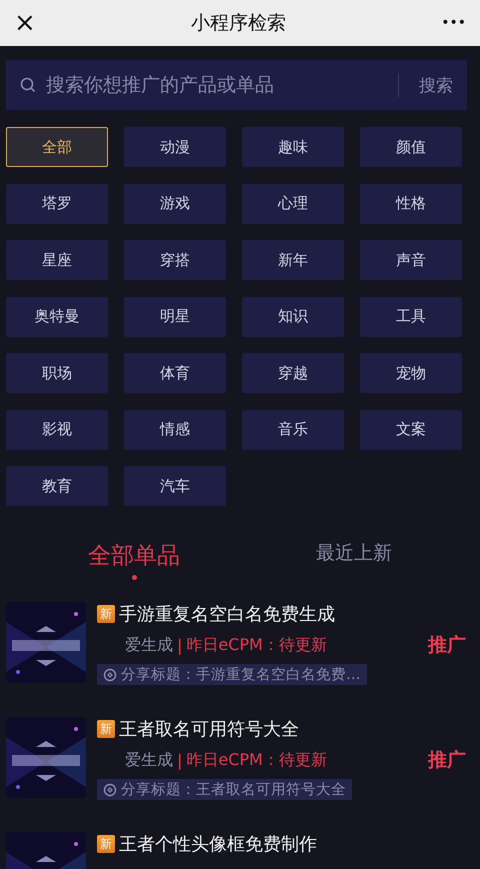 This screenshot has width=480, height=869. I want to click on category-button: 知识, so click(293, 316).